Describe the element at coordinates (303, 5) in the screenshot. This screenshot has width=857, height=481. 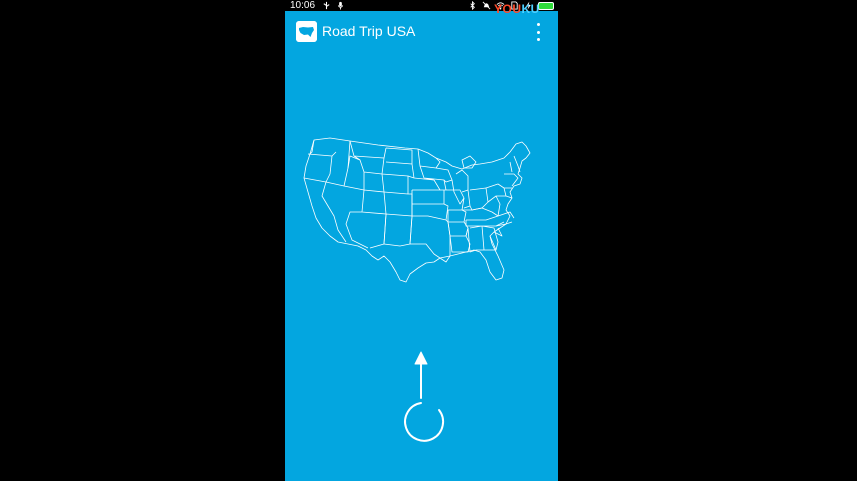
I see `status-time: 10:06` at that location.